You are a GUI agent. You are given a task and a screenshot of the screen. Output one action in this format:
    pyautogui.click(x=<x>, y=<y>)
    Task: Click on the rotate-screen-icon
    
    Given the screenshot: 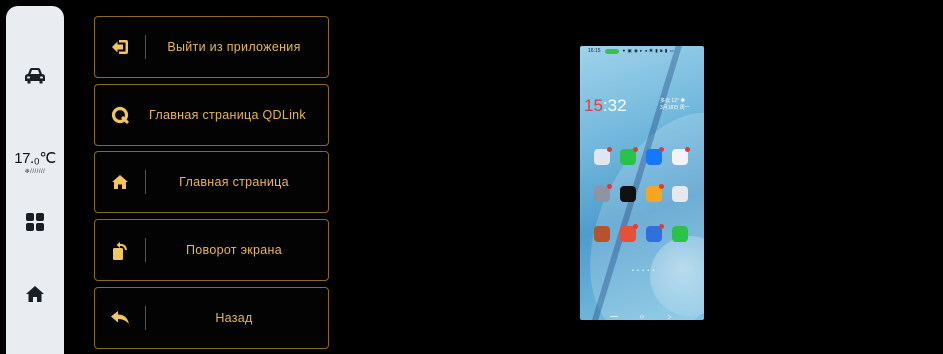 What is the action you would take?
    pyautogui.click(x=120, y=250)
    